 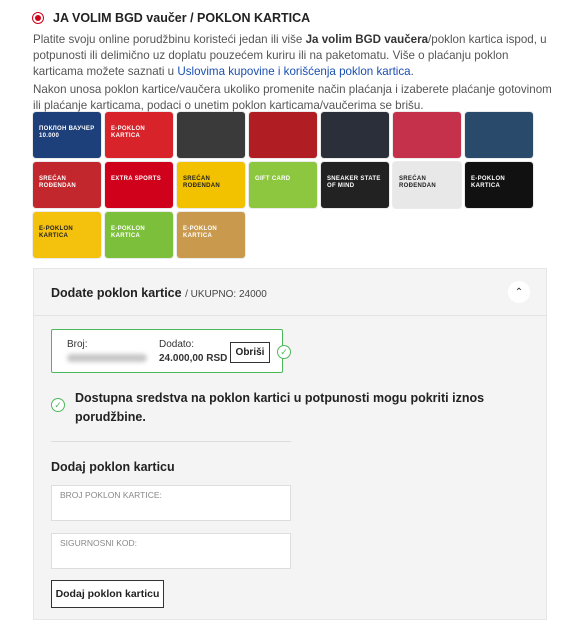 I want to click on added-gift-card: Broj: Dodato: 24.000,00 RSD Obriši ✓, so click(x=171, y=351).